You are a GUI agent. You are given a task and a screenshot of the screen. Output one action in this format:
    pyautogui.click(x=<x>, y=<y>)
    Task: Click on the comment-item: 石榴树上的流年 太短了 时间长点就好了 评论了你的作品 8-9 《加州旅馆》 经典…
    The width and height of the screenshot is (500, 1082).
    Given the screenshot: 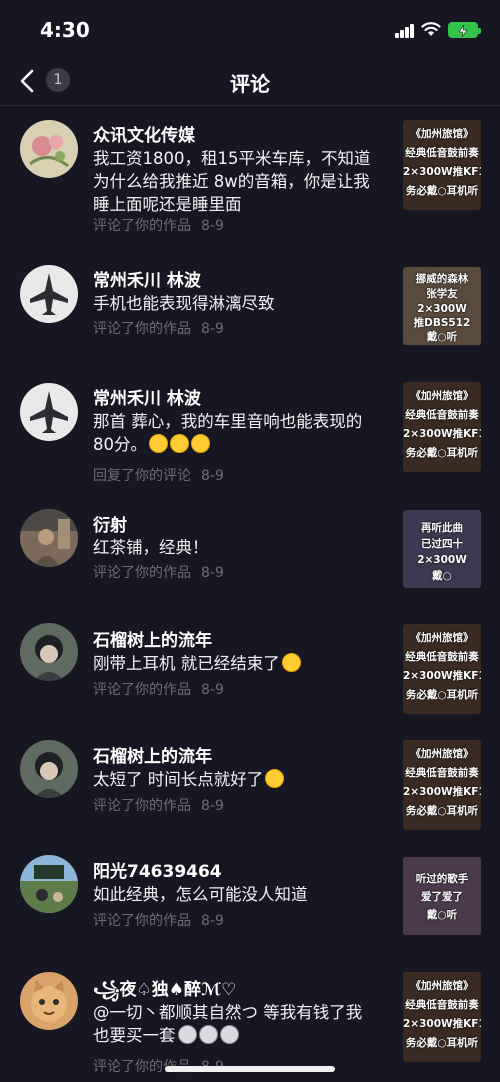 What is the action you would take?
    pyautogui.click(x=250, y=782)
    